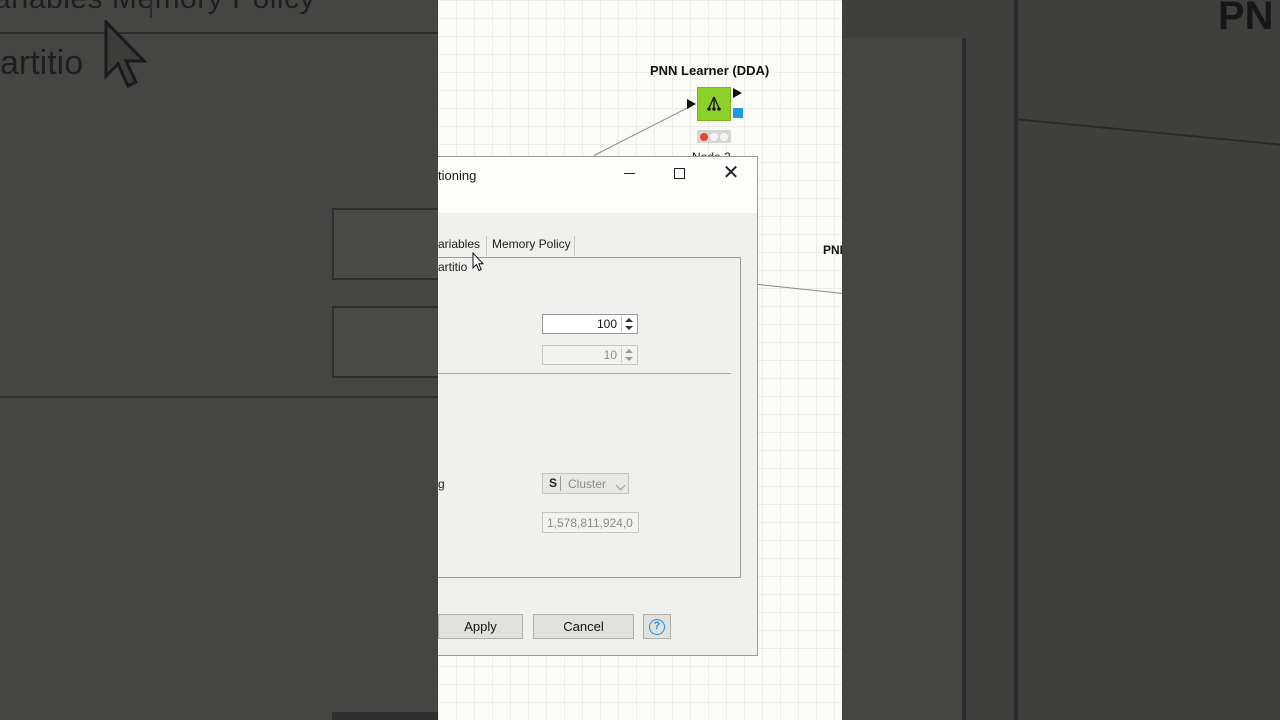 This screenshot has width=1280, height=720. I want to click on minimize-icon, so click(629, 173).